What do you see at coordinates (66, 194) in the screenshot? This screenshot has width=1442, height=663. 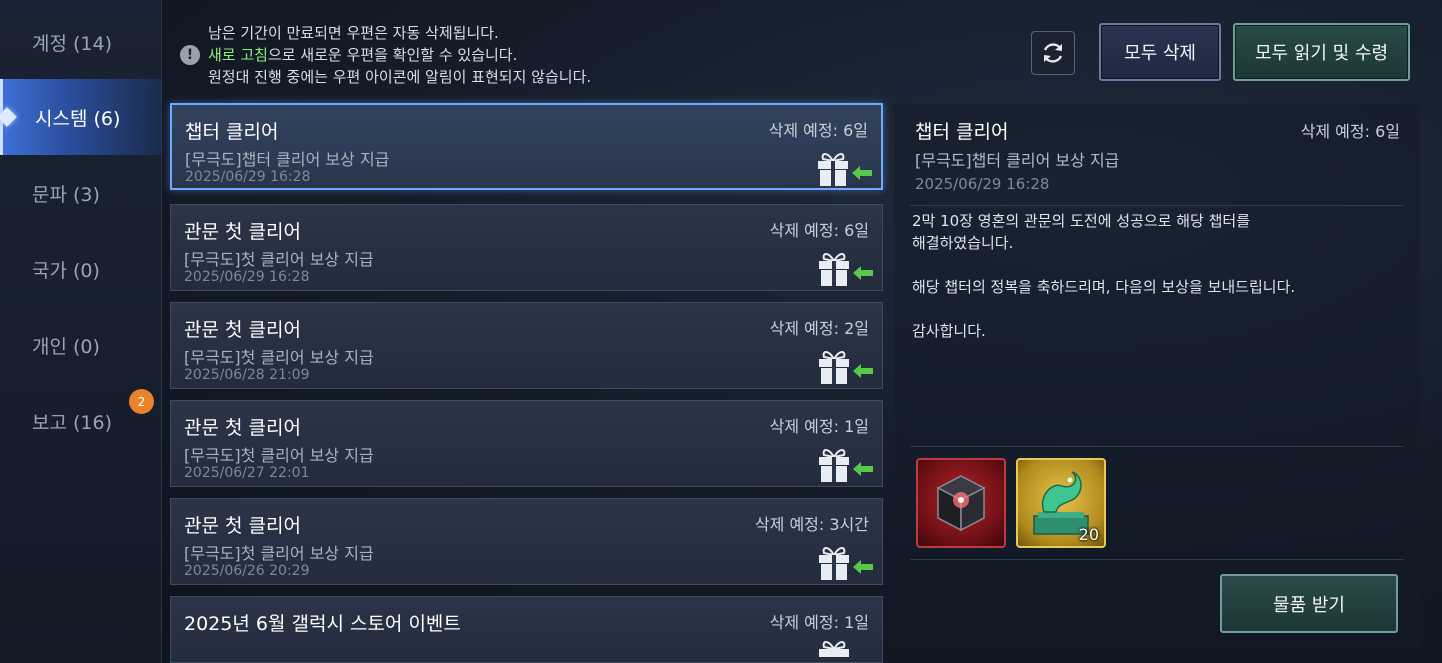 I see `sidebar-item-label: 문파 (3)` at bounding box center [66, 194].